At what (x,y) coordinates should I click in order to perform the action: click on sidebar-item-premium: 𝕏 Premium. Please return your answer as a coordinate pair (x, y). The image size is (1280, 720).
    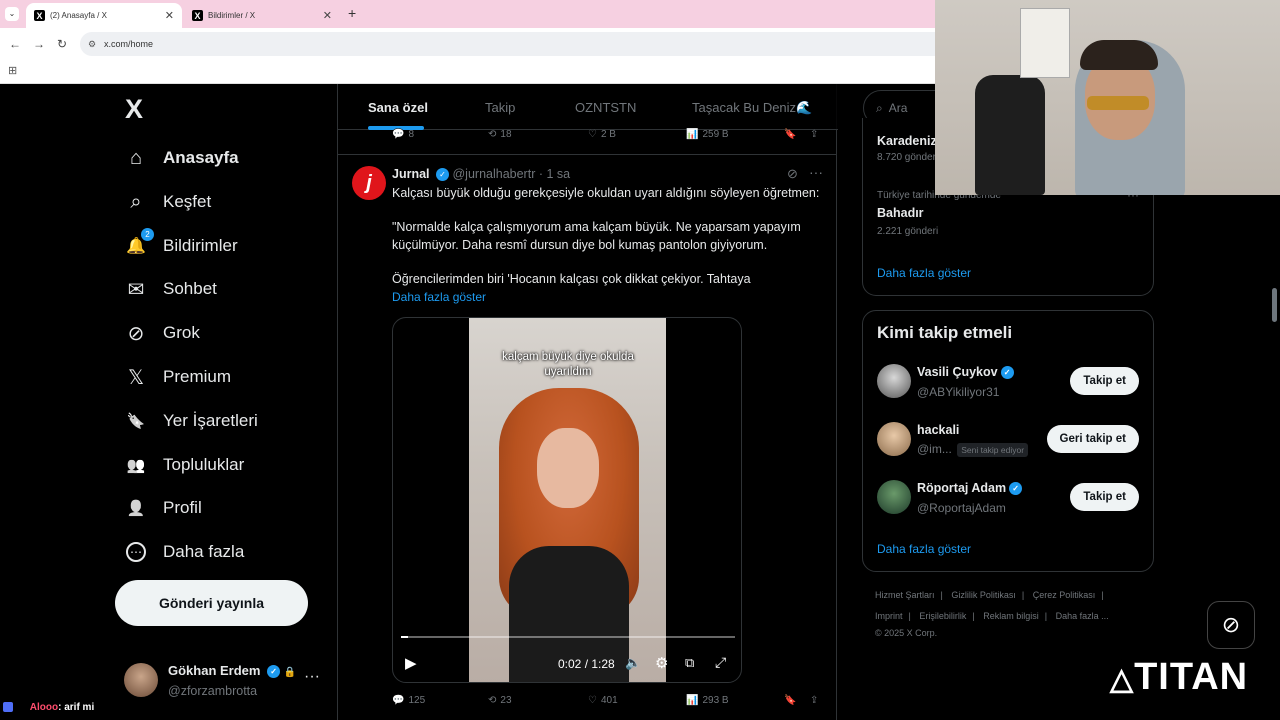
    Looking at the image, I should click on (177, 377).